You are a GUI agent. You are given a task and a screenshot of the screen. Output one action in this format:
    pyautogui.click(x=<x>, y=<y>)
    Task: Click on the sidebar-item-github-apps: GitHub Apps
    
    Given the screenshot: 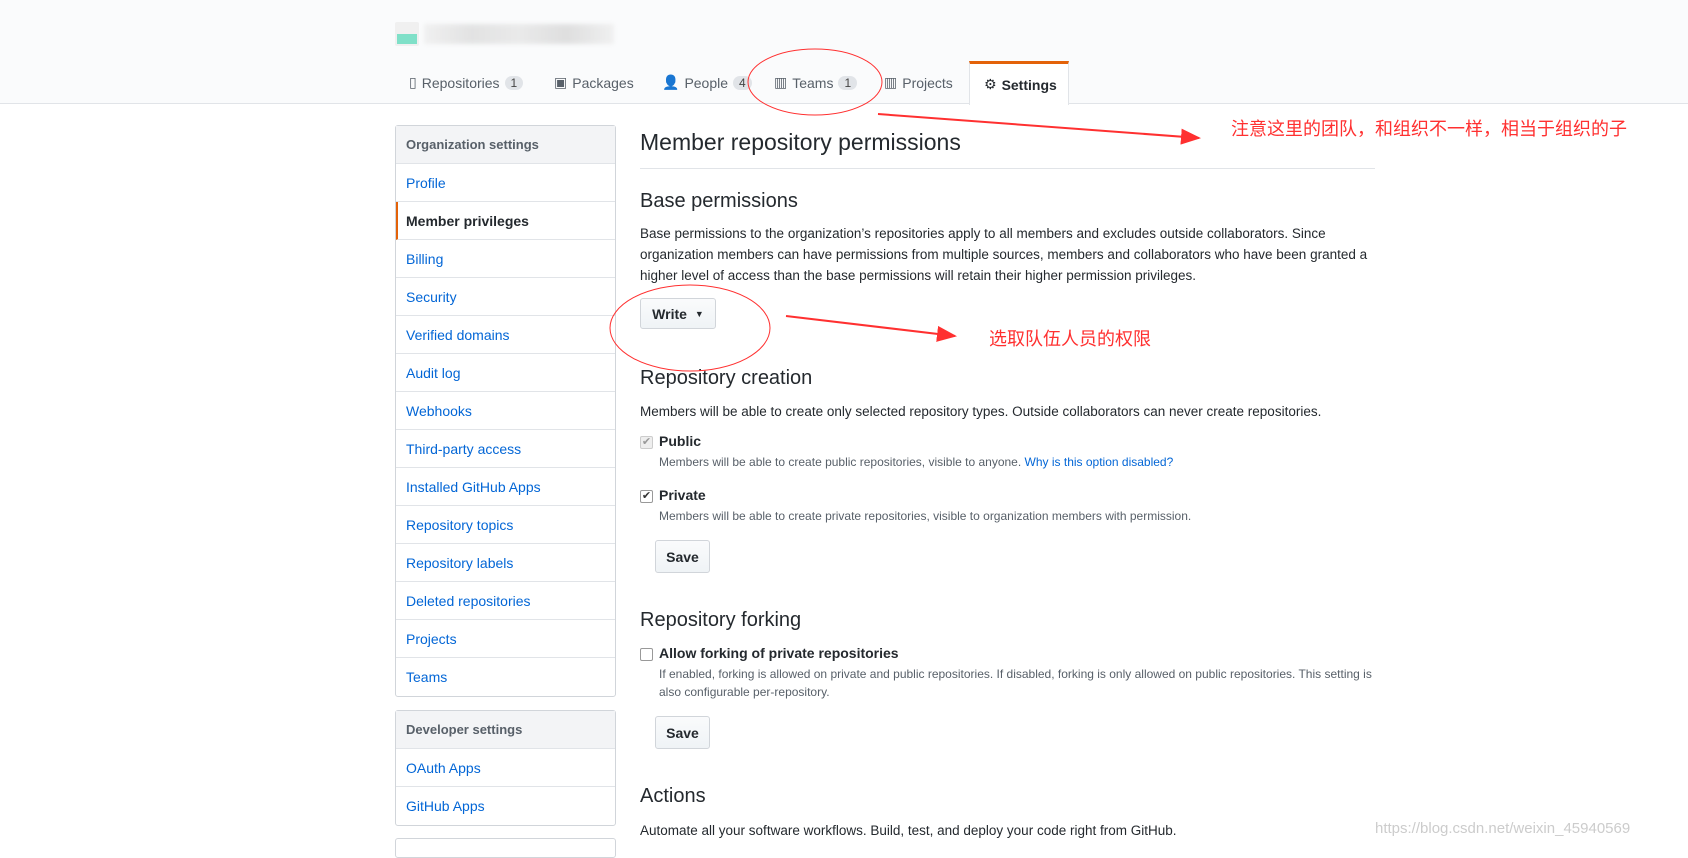 What is the action you would take?
    pyautogui.click(x=505, y=806)
    